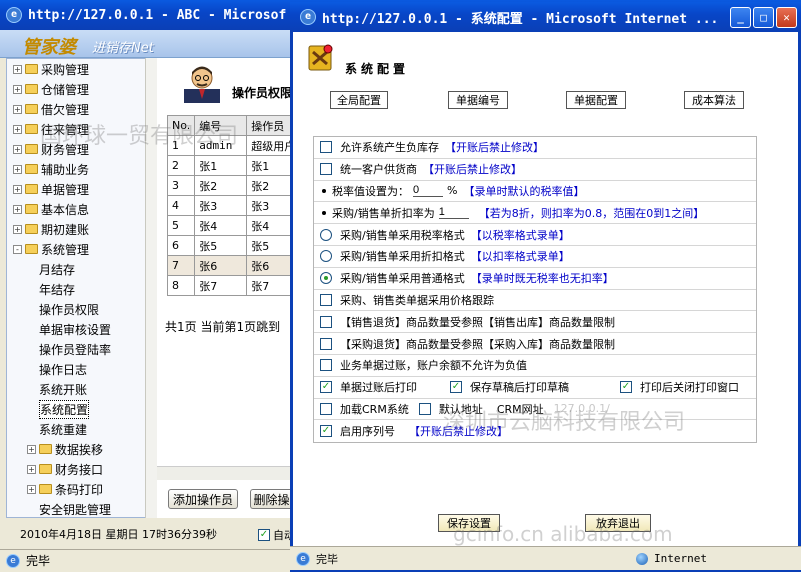 This screenshot has height=572, width=801. Describe the element at coordinates (17, 249) in the screenshot. I see `expand-icon: -` at that location.